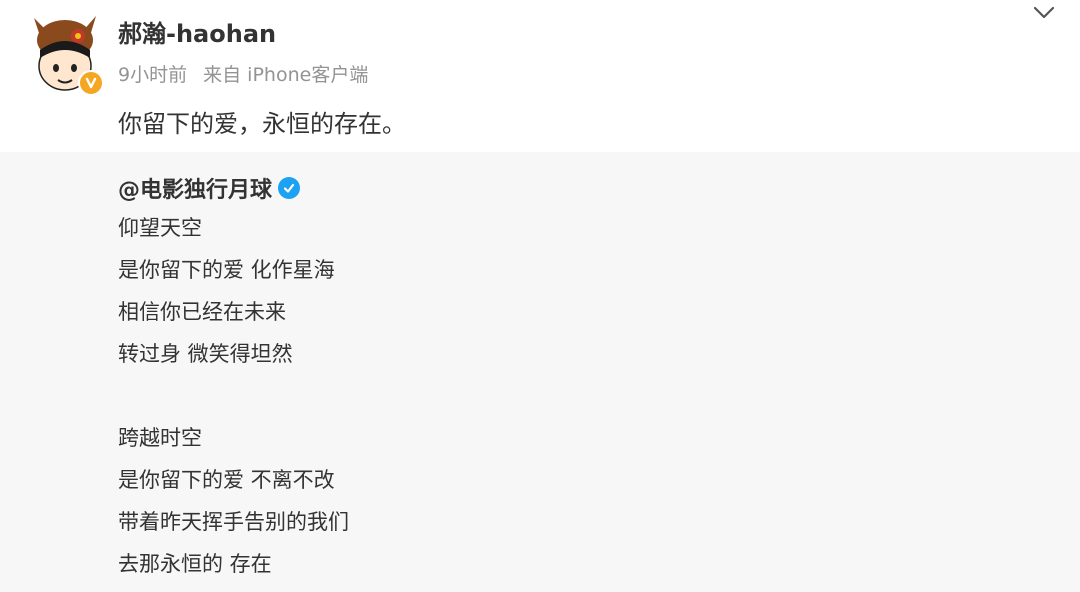  What do you see at coordinates (286, 75) in the screenshot?
I see `post-source: 来自 iPhone客户端` at bounding box center [286, 75].